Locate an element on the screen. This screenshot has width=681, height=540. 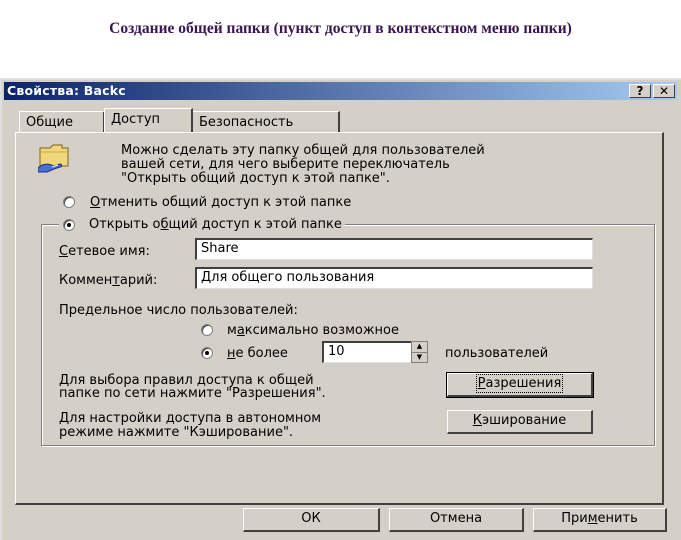
help-button: ? is located at coordinates (640, 91).